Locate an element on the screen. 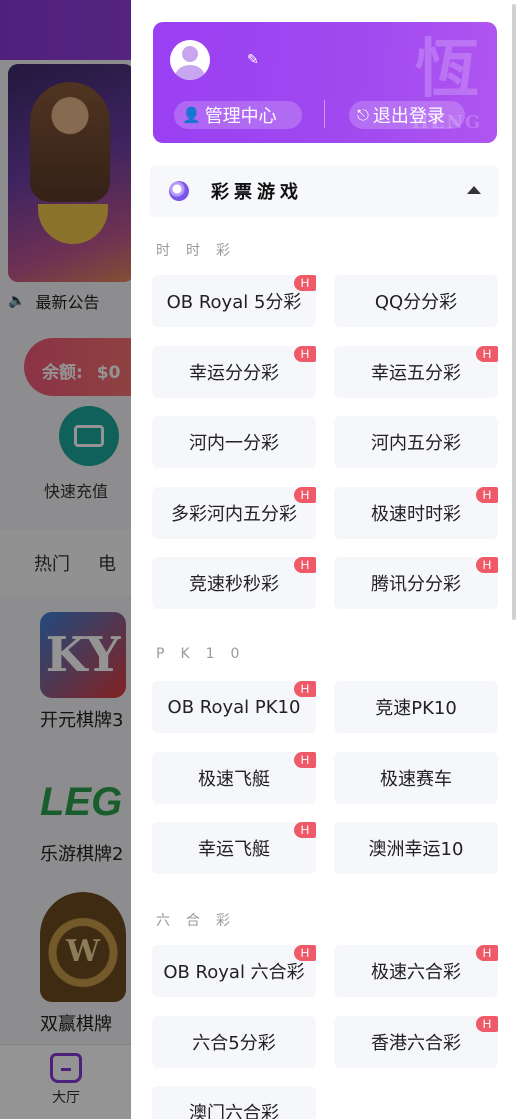  lottery-game-label: QQ分分彩 is located at coordinates (416, 302).